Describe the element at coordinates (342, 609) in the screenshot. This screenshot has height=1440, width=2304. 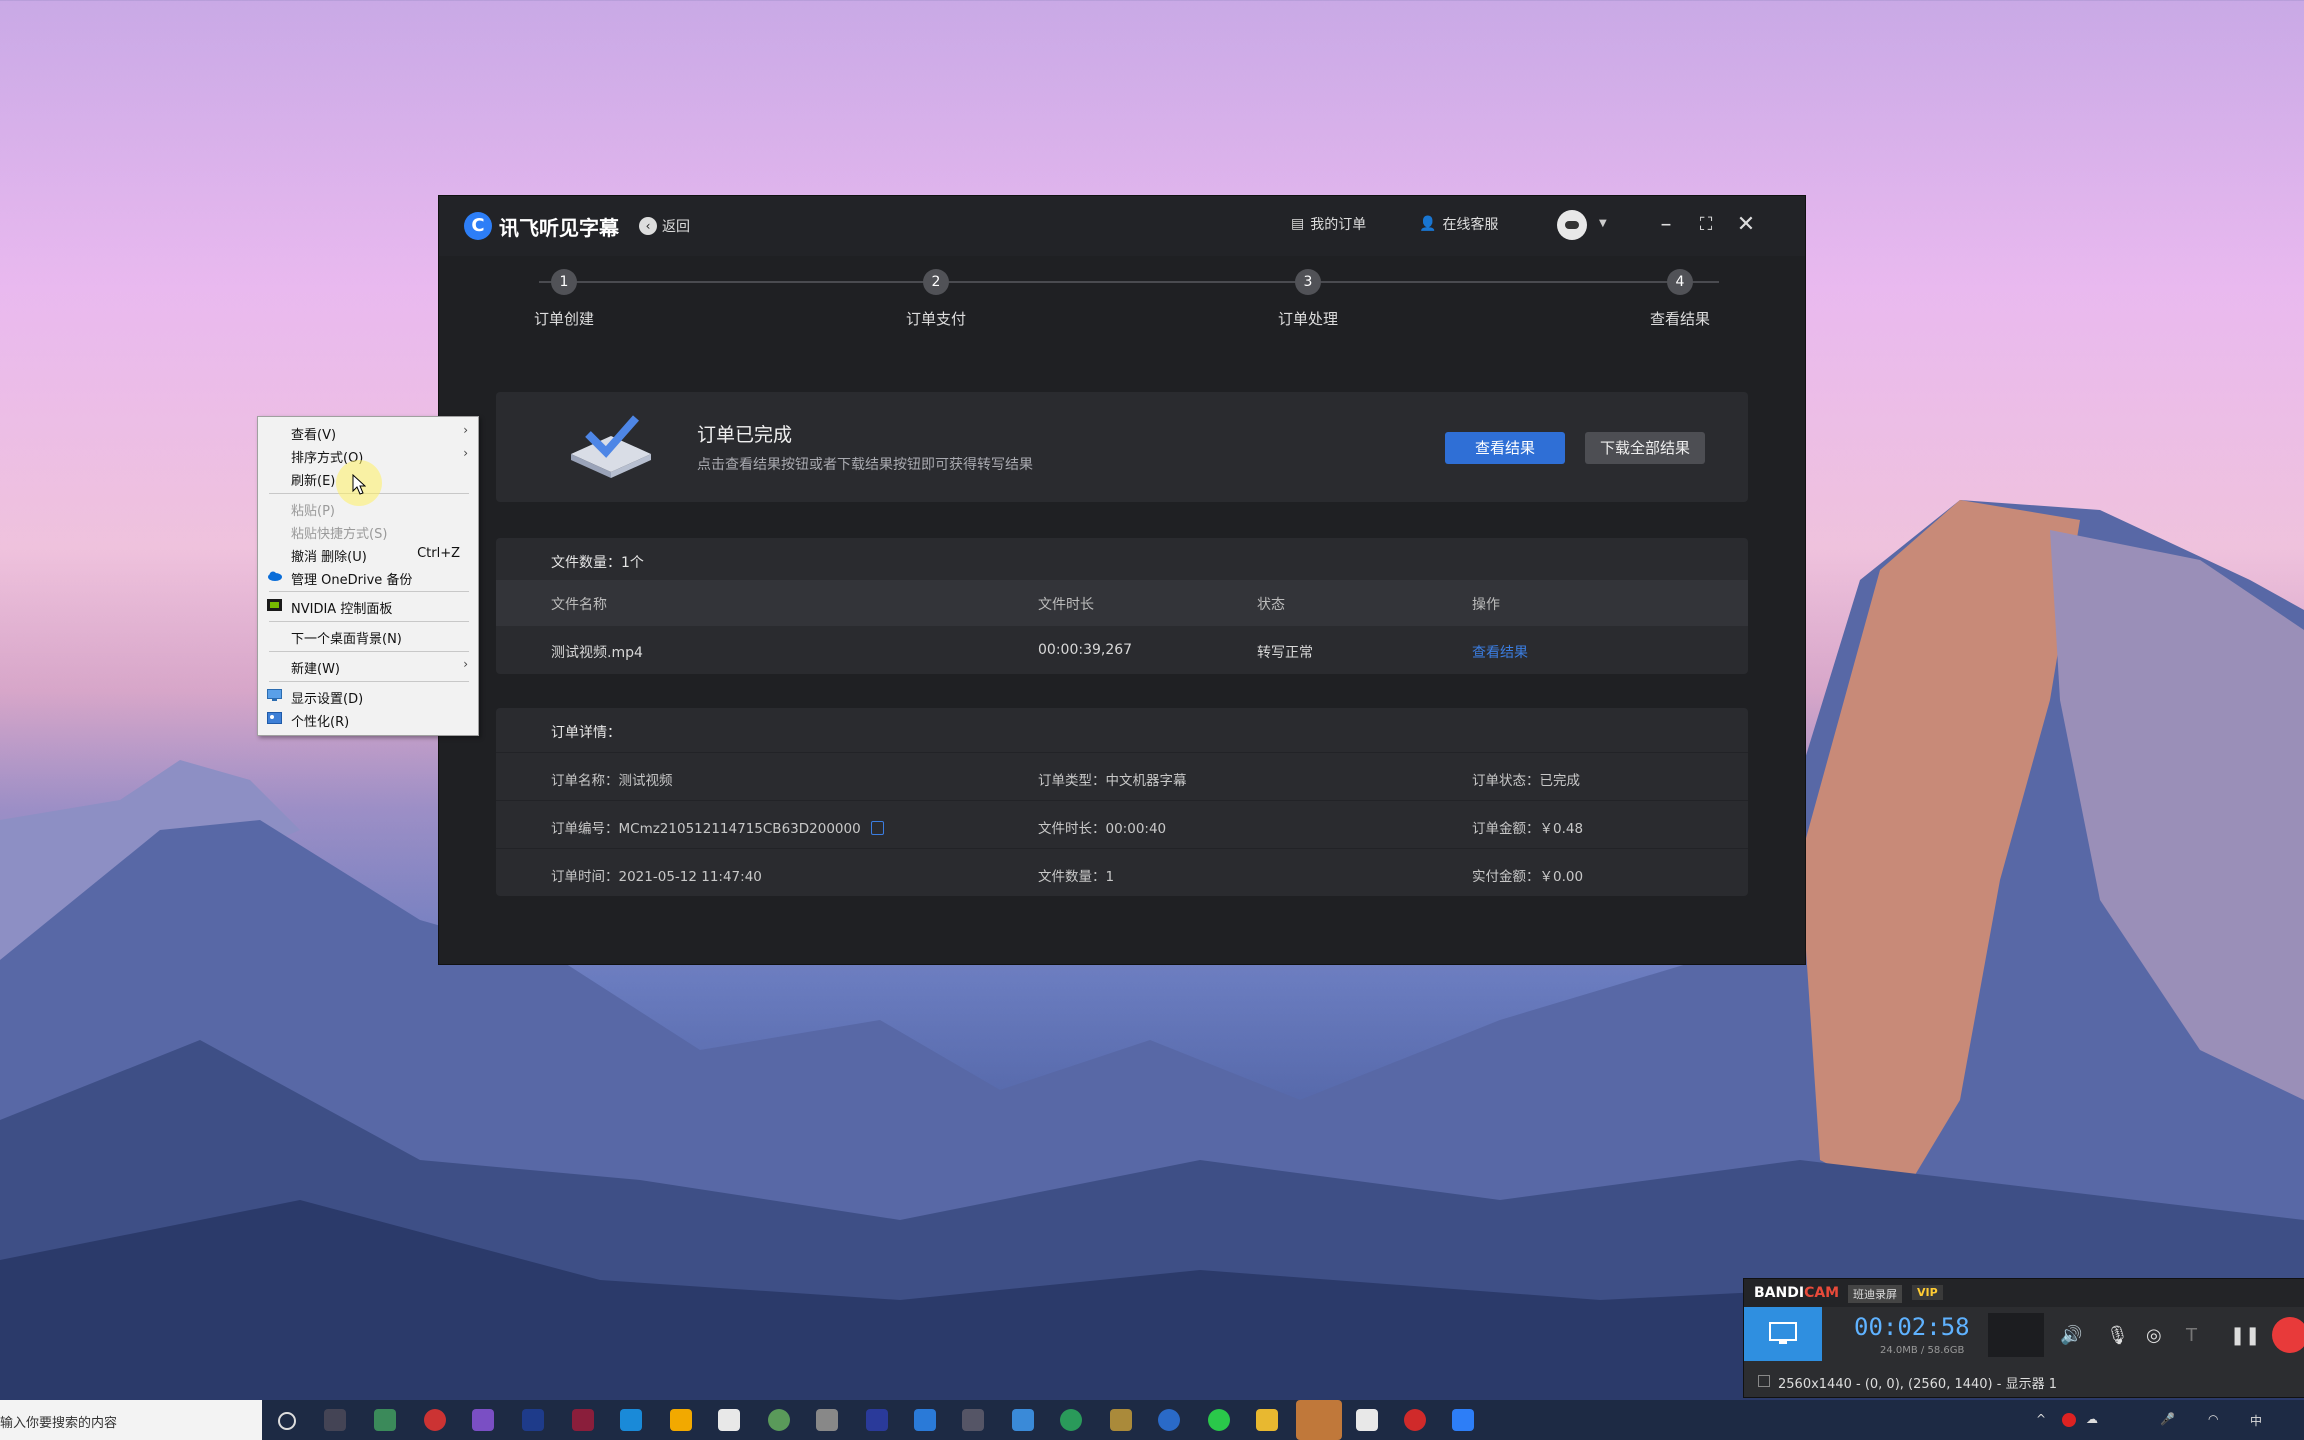
I see `menu-item-label: NVIDIA 控制面板` at that location.